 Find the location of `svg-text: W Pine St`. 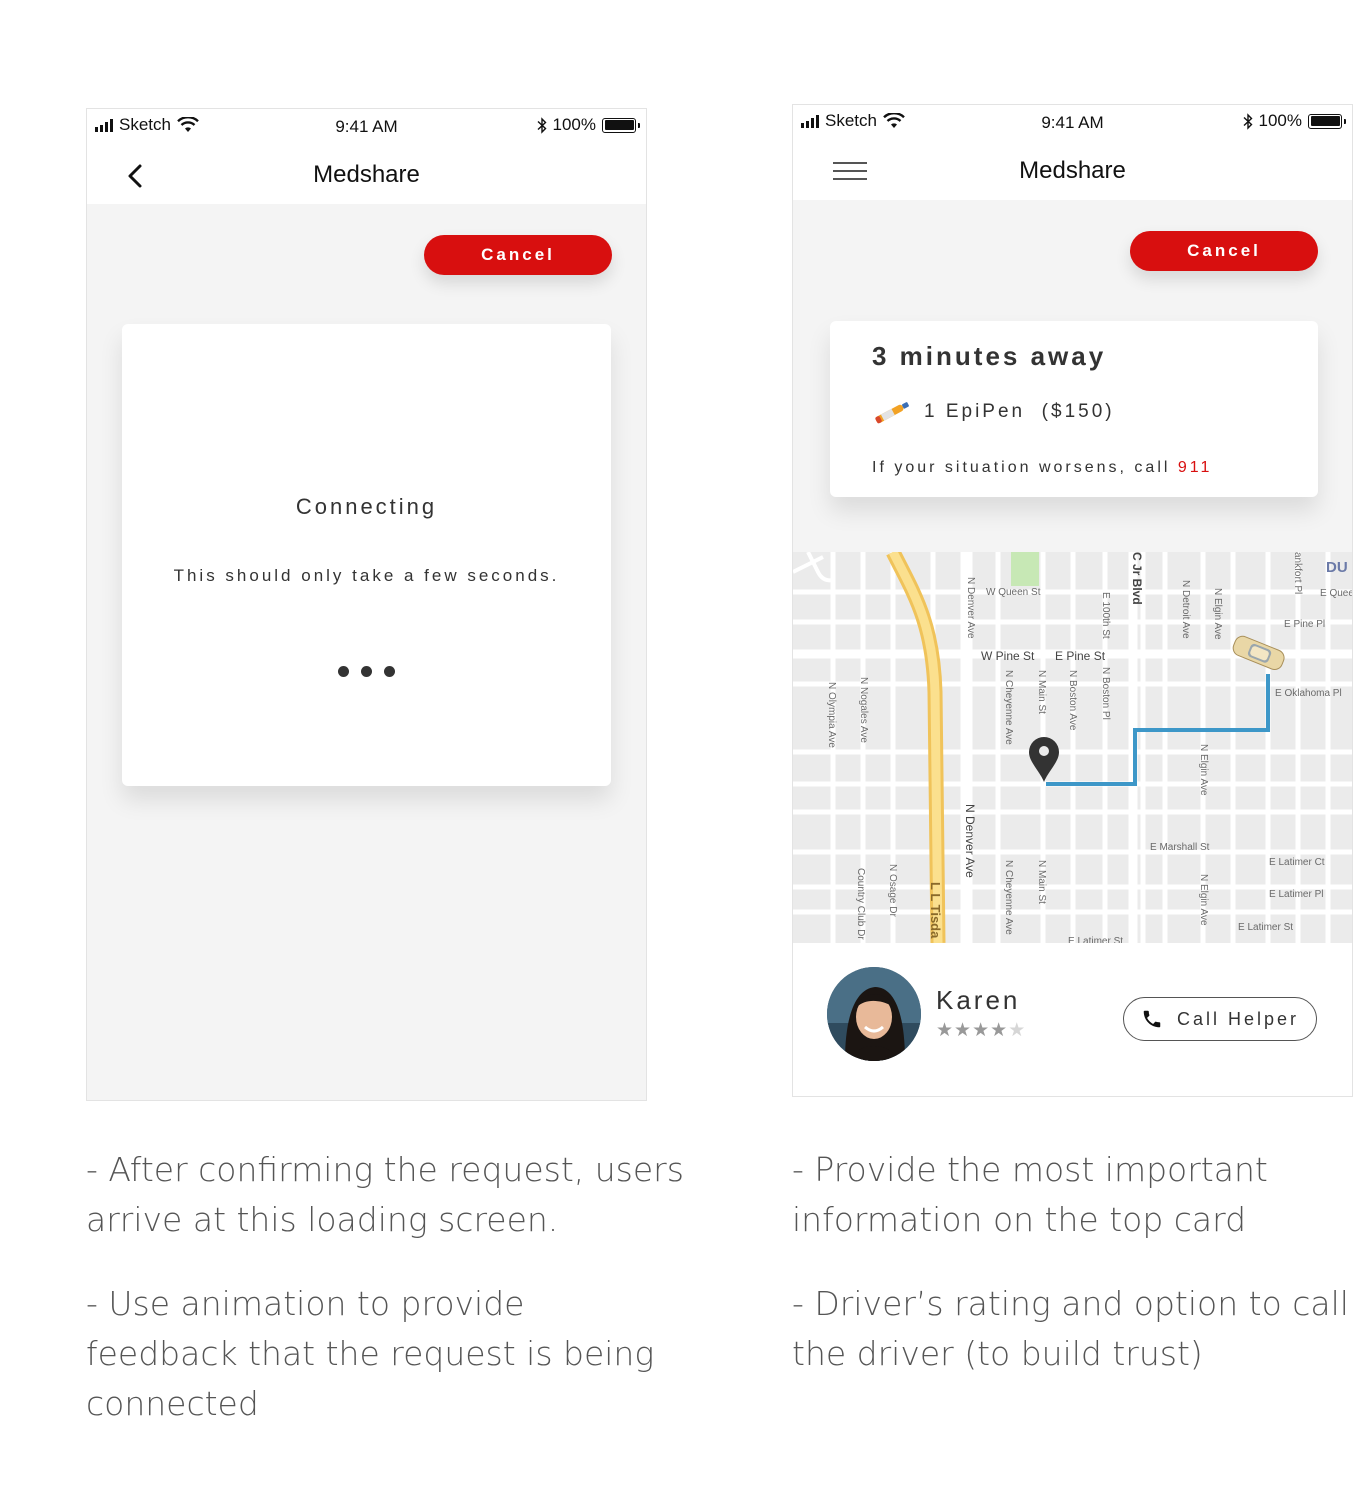

svg-text: W Pine St is located at coordinates (1008, 656).